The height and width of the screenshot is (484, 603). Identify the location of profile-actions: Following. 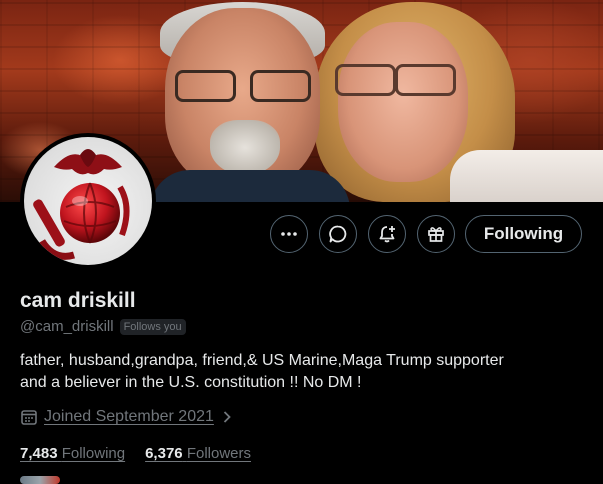
(301, 235).